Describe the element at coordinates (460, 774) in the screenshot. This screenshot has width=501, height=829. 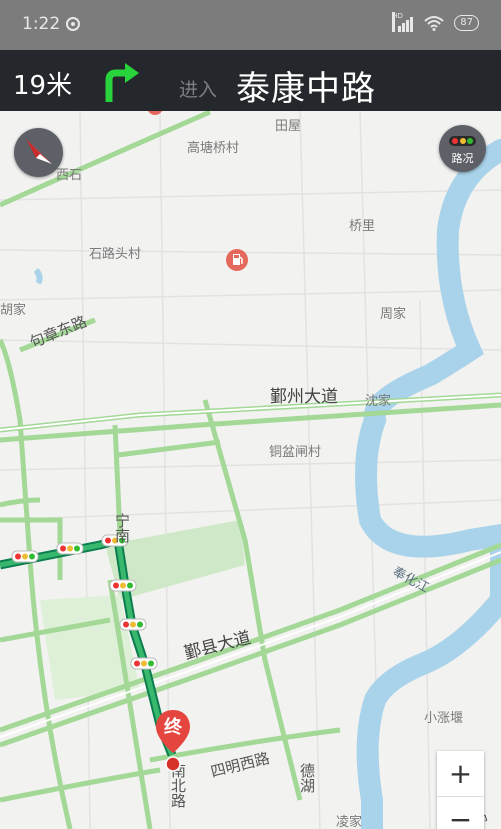
I see `zoom-in-button: +` at that location.